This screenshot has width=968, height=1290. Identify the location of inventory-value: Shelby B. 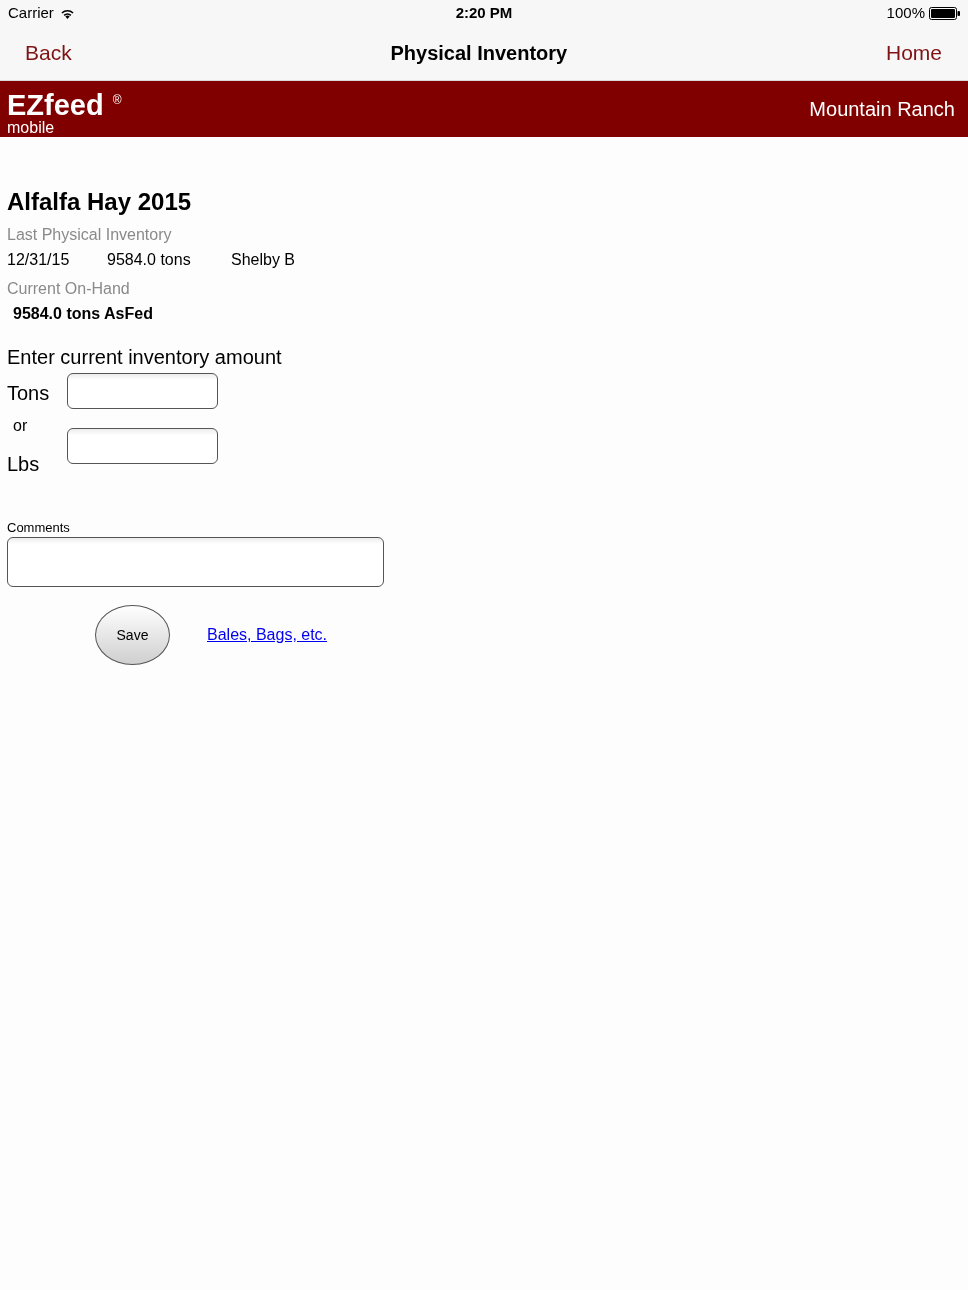
(264, 260).